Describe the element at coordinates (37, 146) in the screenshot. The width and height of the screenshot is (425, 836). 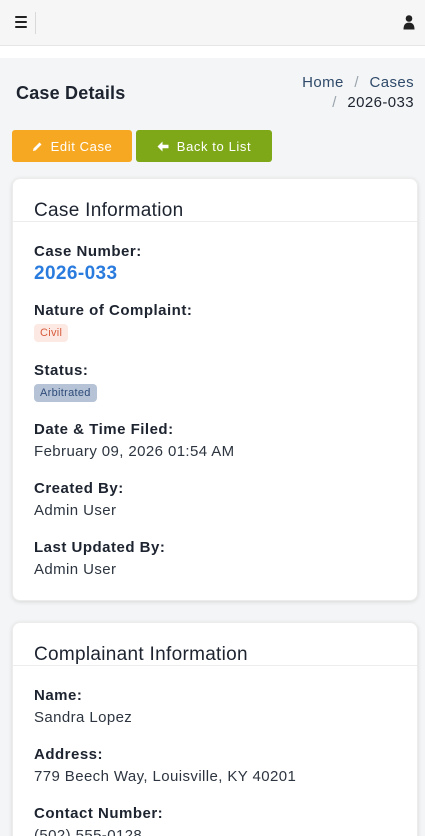
I see `pencil-icon` at that location.